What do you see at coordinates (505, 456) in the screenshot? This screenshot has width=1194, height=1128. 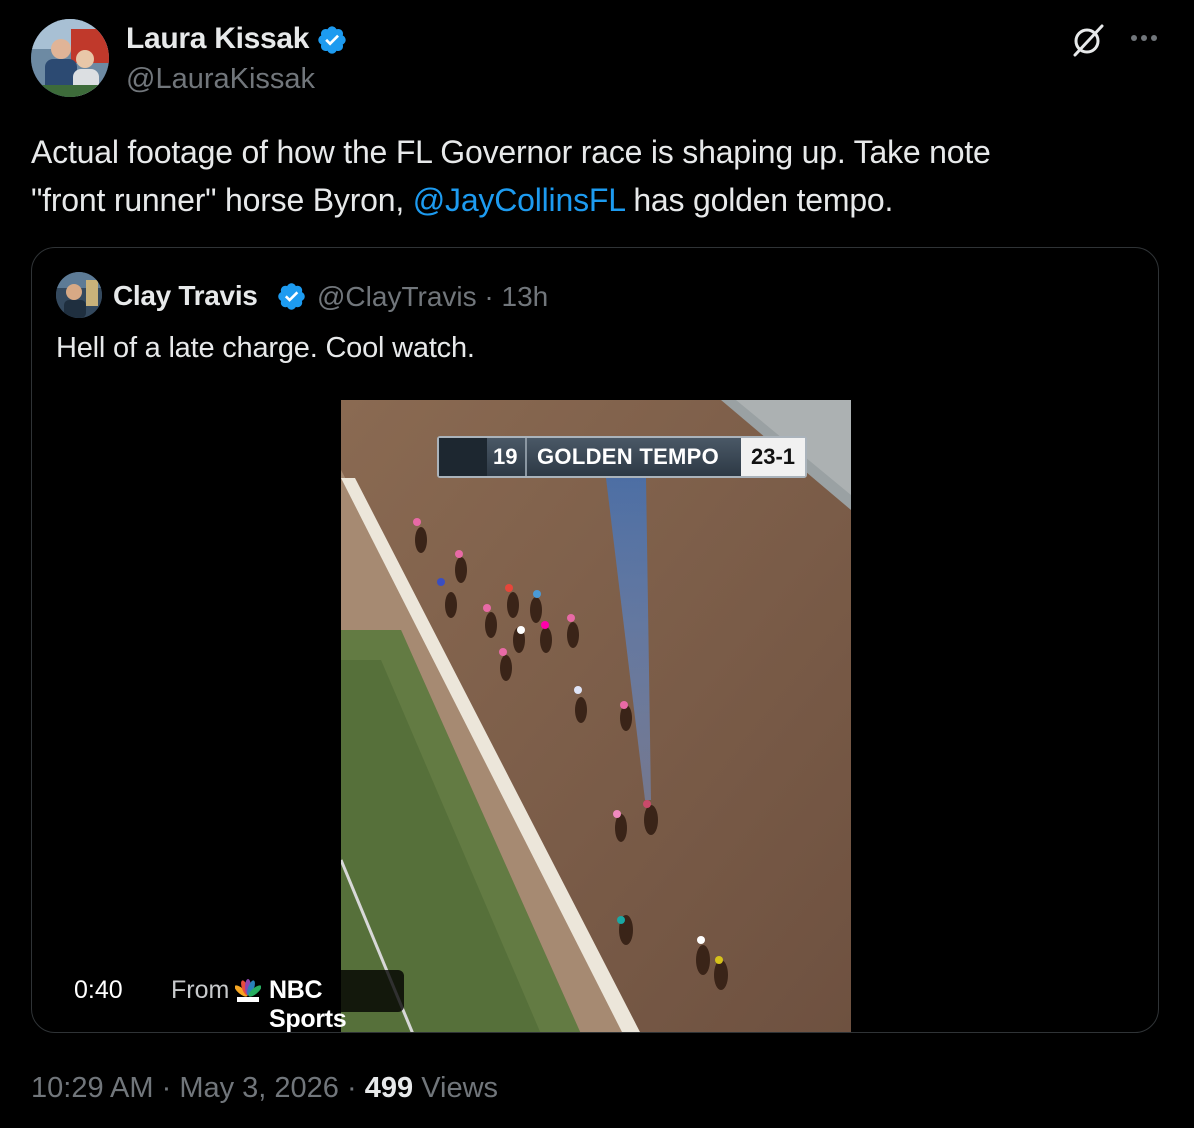 I see `scoreboard-number: 19` at bounding box center [505, 456].